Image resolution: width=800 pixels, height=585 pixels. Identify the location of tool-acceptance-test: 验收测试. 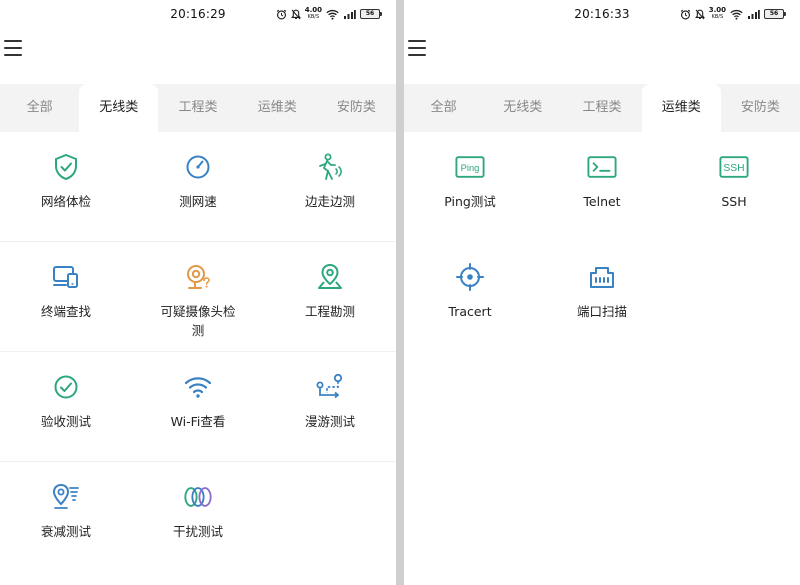
(66, 406).